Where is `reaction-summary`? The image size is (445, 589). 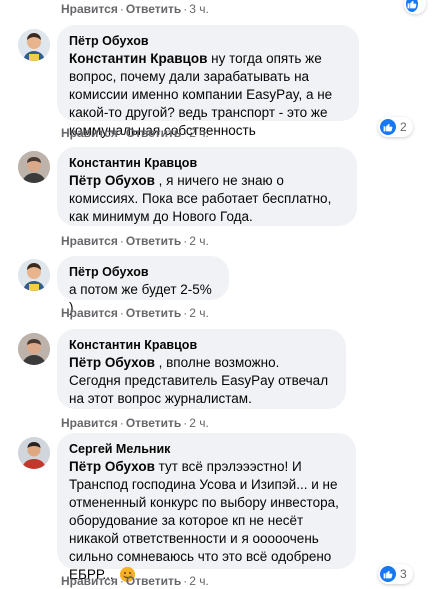 reaction-summary is located at coordinates (415, 7).